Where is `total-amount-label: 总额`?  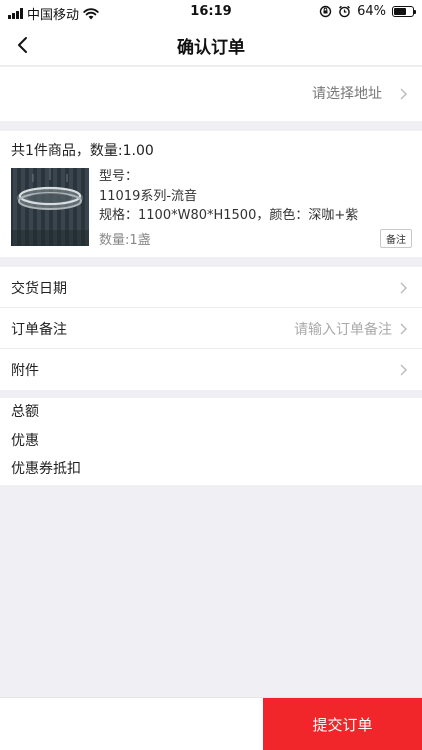 total-amount-label: 总额 is located at coordinates (25, 412).